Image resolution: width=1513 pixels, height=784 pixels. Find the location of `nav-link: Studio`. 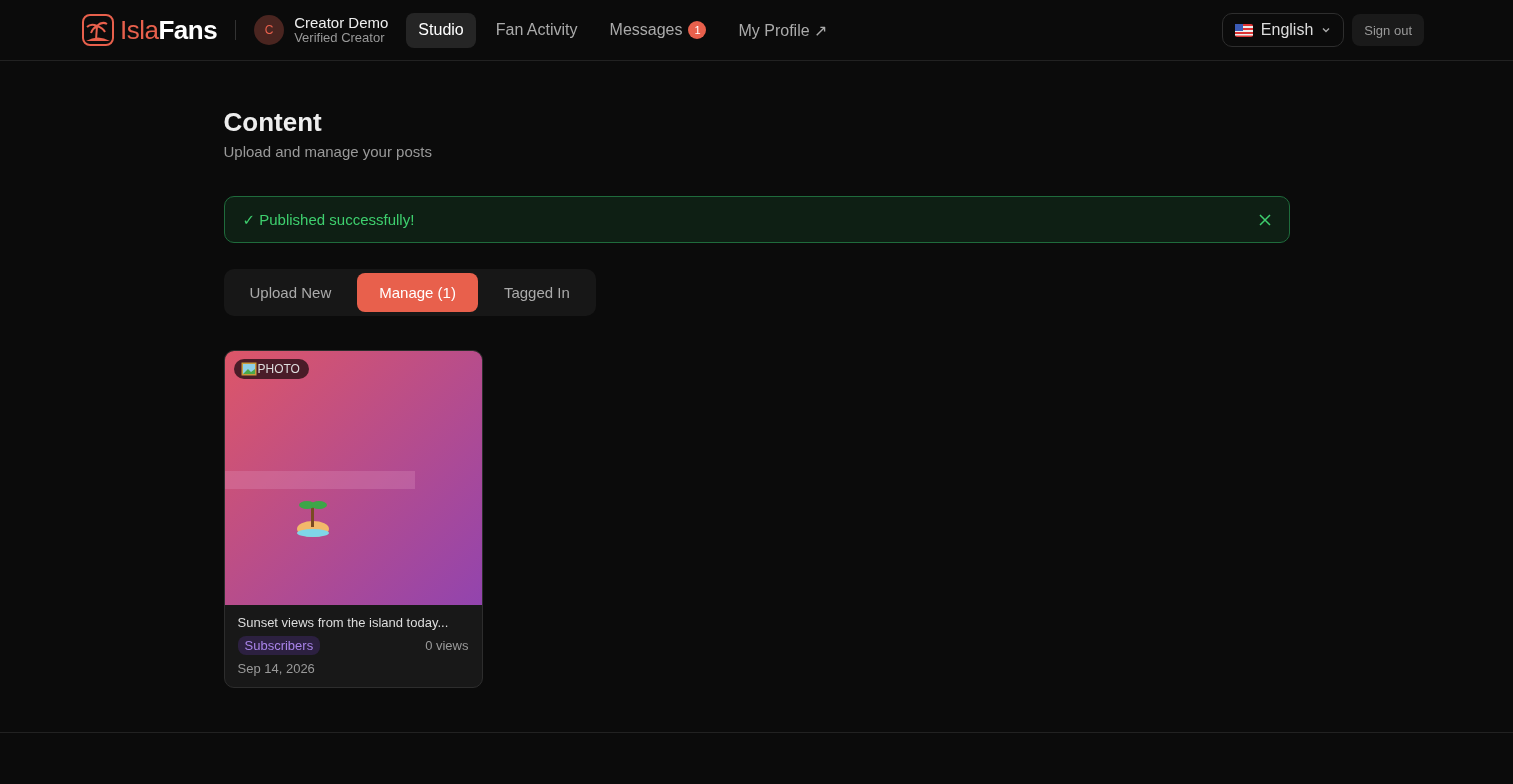

nav-link: Studio is located at coordinates (441, 30).